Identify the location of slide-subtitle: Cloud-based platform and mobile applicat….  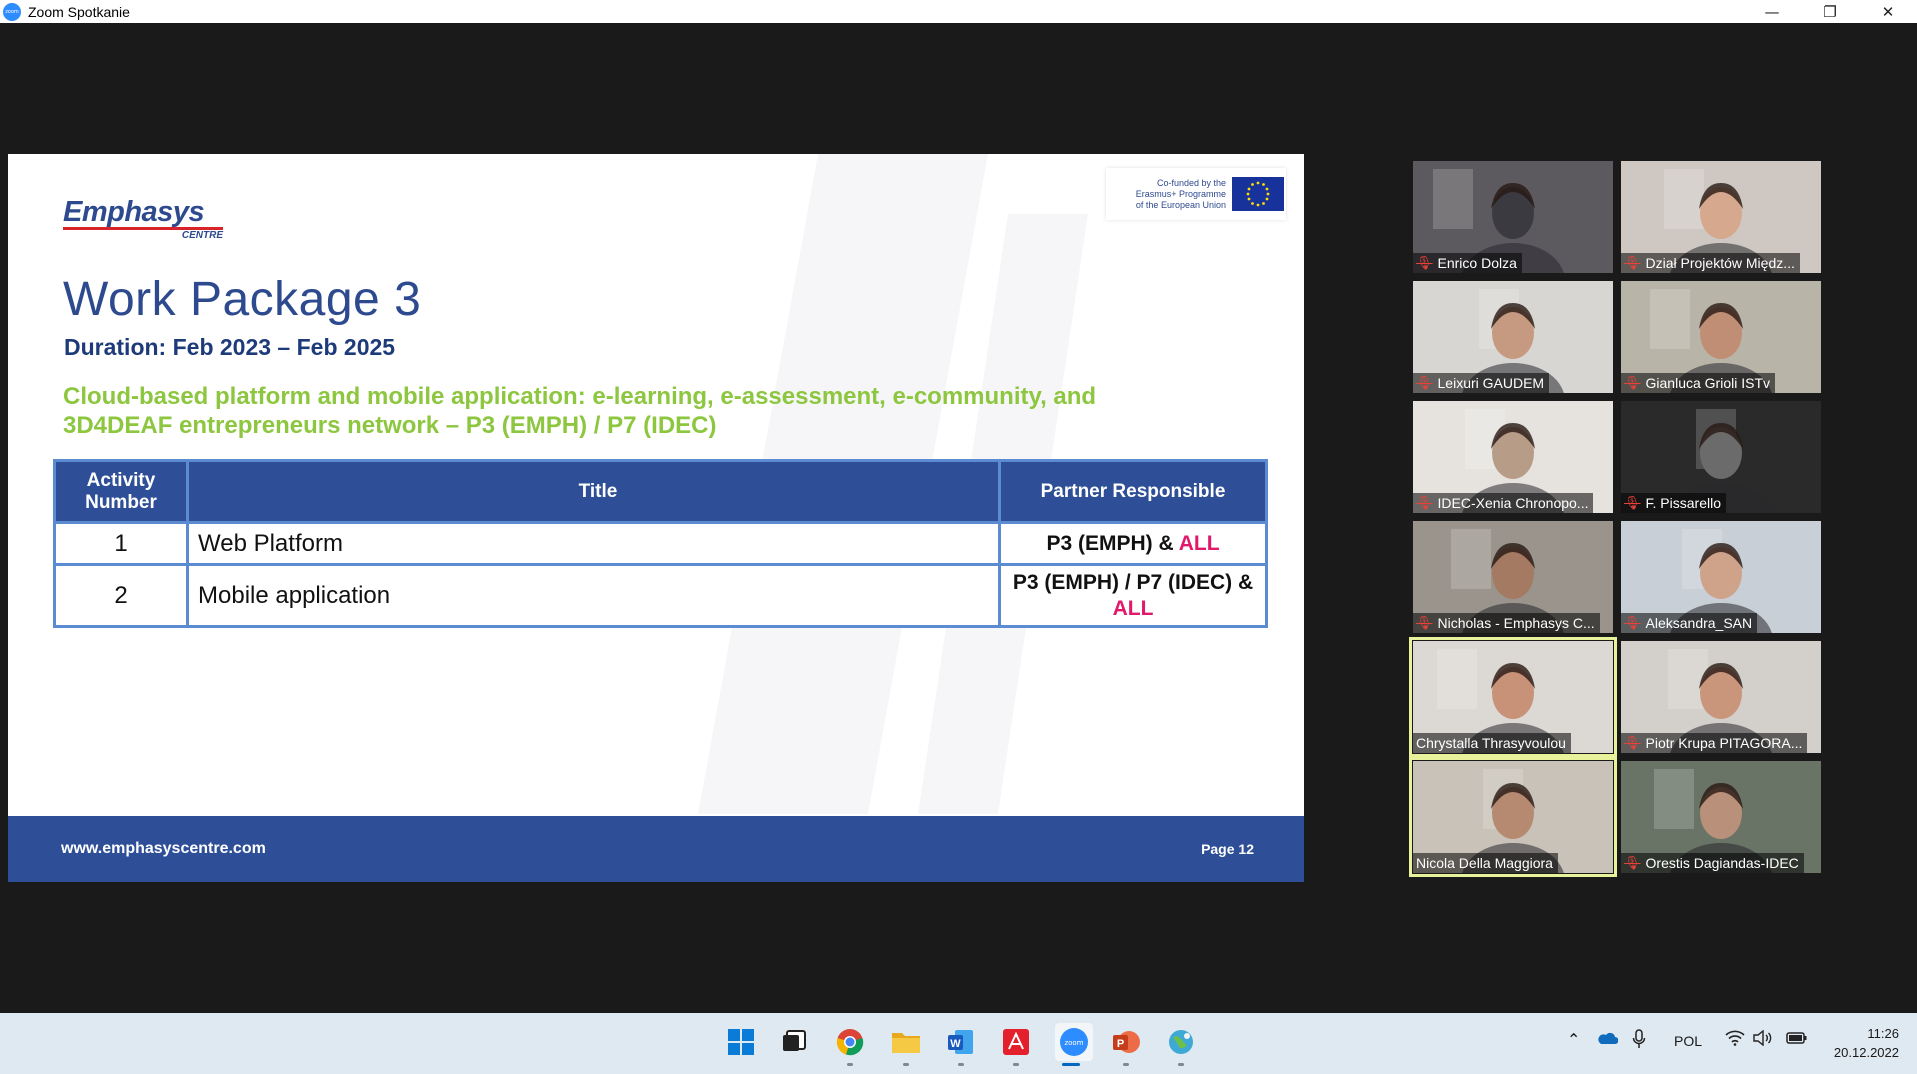
(580, 411).